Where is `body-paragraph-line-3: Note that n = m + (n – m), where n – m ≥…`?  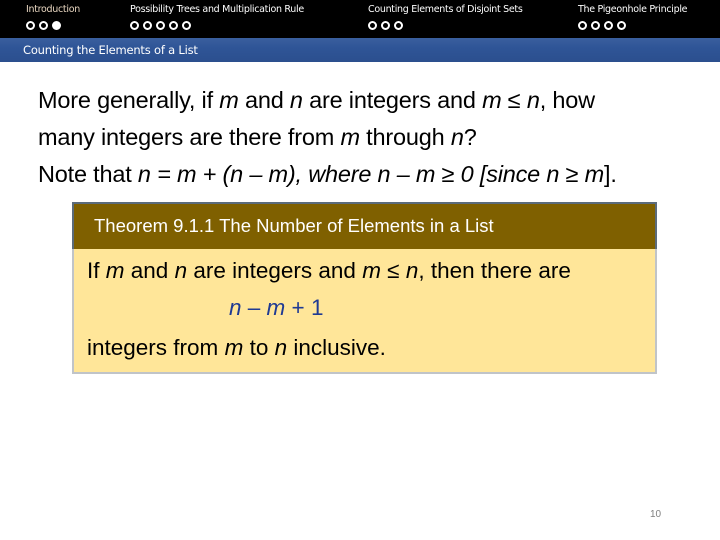
body-paragraph-line-3: Note that n = m + (n – m), where n – m ≥… is located at coordinates (327, 174).